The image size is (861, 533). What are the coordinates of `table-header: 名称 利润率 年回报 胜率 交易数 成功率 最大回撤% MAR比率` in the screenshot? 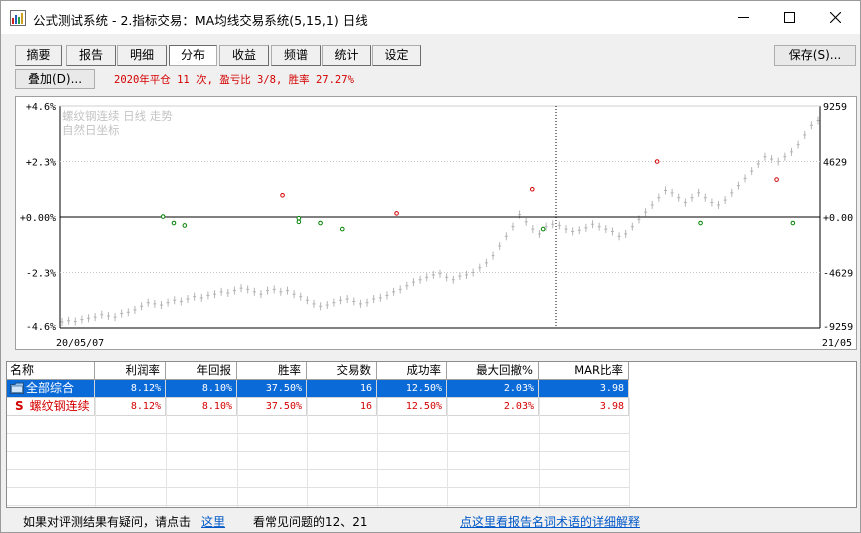 It's located at (318, 371).